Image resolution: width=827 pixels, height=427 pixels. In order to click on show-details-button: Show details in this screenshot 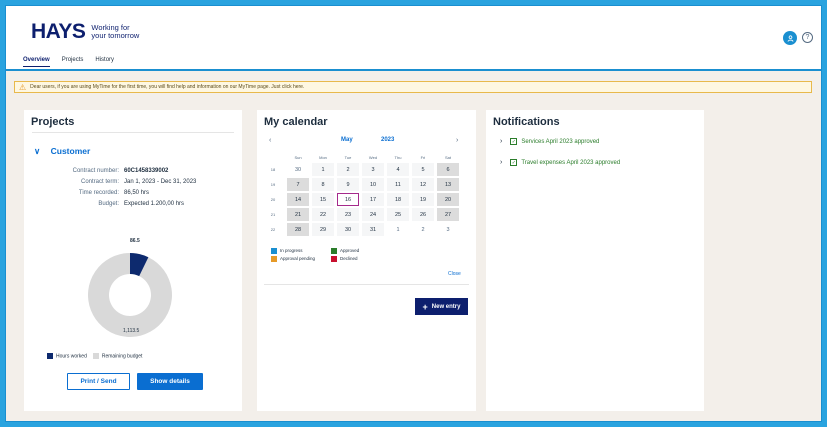, I will do `click(170, 381)`.